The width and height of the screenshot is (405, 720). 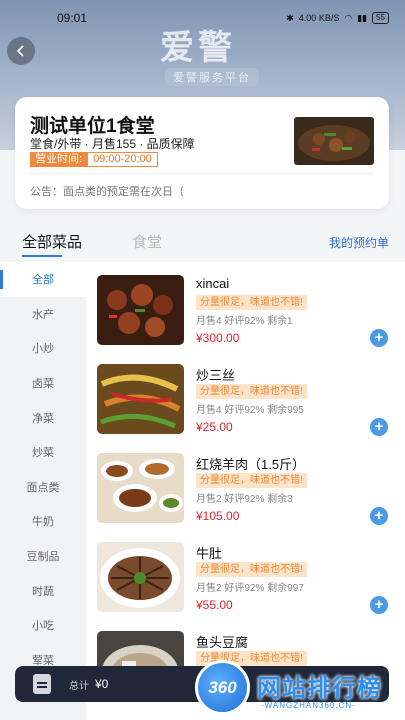 I want to click on category-item: 面点类, so click(x=43, y=487).